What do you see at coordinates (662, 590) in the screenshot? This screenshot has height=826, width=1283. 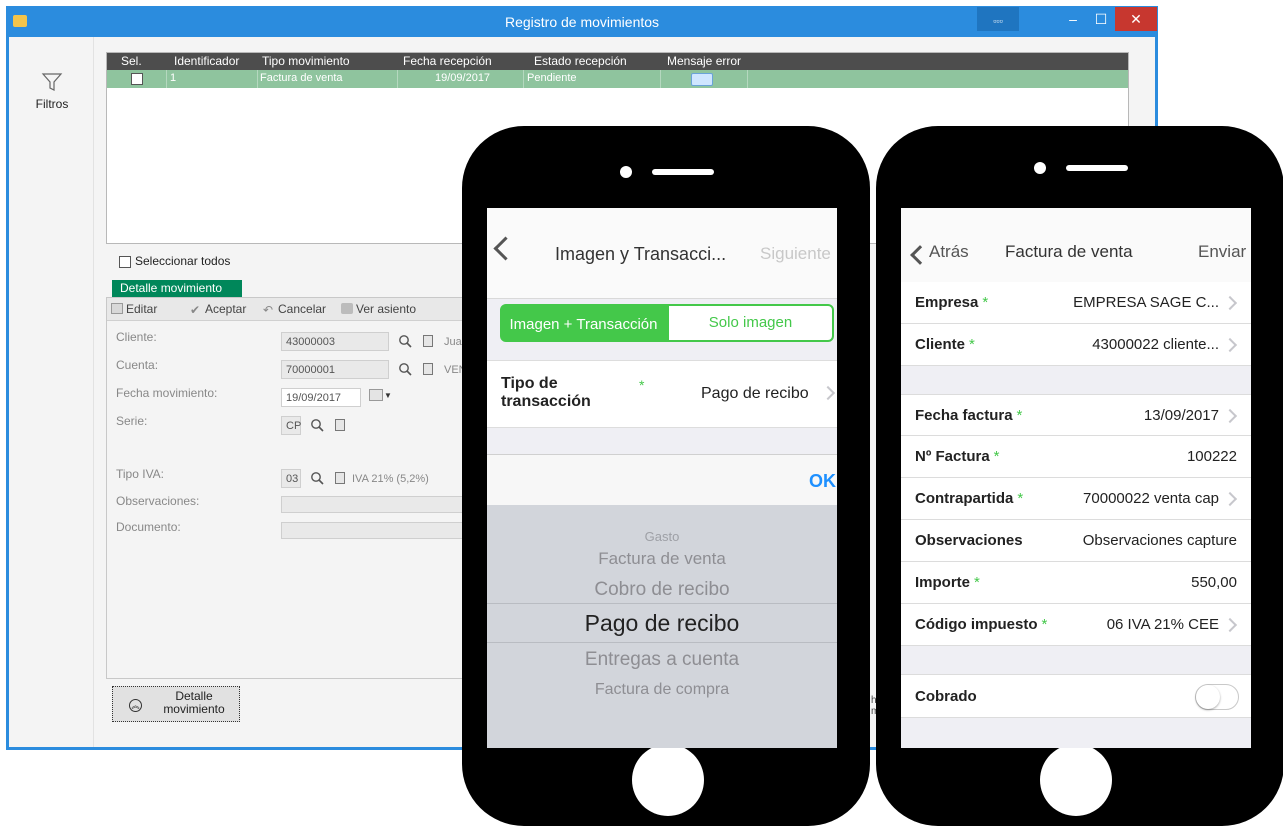 I see `picker-option: Cobro de recibo` at bounding box center [662, 590].